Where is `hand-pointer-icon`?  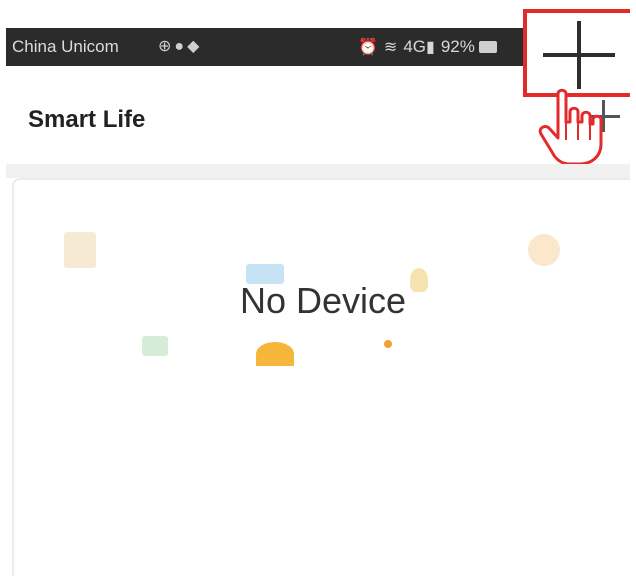 hand-pointer-icon is located at coordinates (570, 127).